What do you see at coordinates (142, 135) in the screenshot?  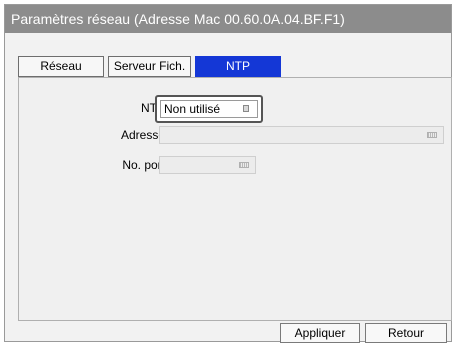 I see `adresse-label: Adresse` at bounding box center [142, 135].